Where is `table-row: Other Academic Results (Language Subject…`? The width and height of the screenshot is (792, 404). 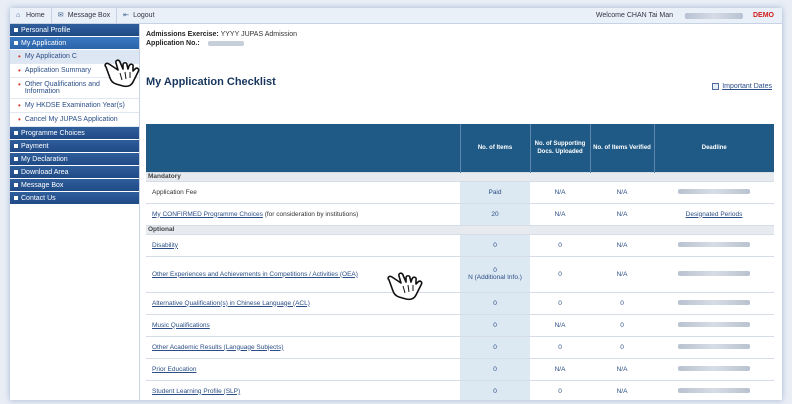 table-row: Other Academic Results (Language Subject… is located at coordinates (460, 346).